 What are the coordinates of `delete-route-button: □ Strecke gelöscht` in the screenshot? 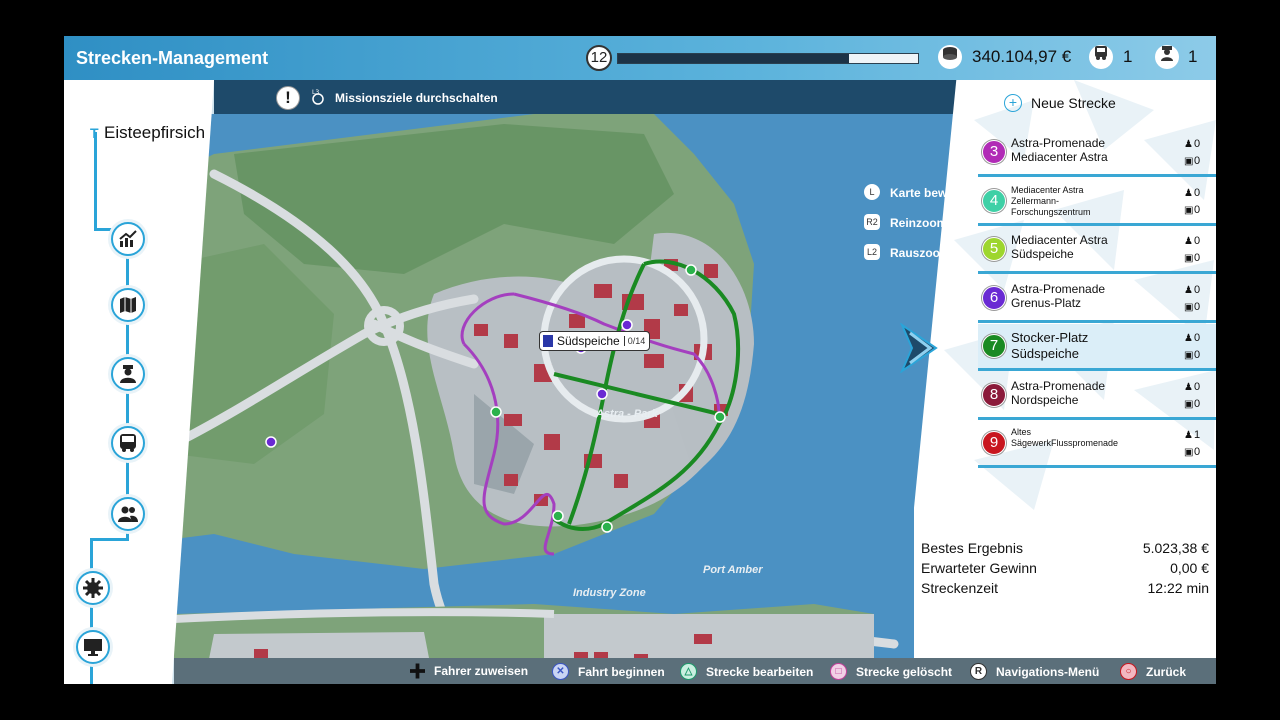 It's located at (891, 671).